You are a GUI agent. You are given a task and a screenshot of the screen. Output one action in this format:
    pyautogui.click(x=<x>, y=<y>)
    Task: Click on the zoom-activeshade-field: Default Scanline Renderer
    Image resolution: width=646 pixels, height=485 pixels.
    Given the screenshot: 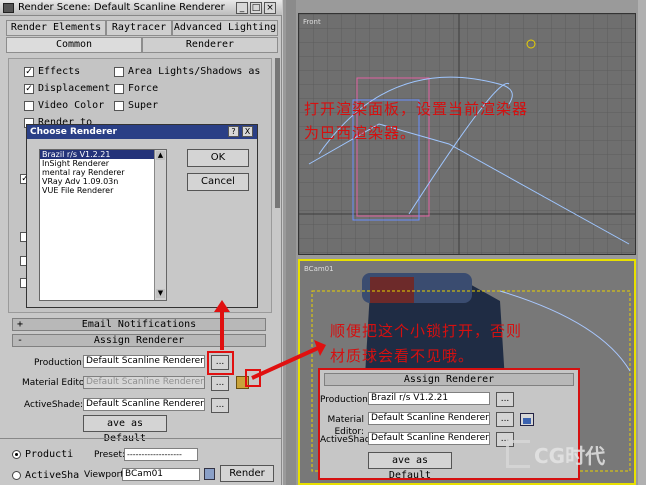 What is the action you would take?
    pyautogui.click(x=429, y=438)
    